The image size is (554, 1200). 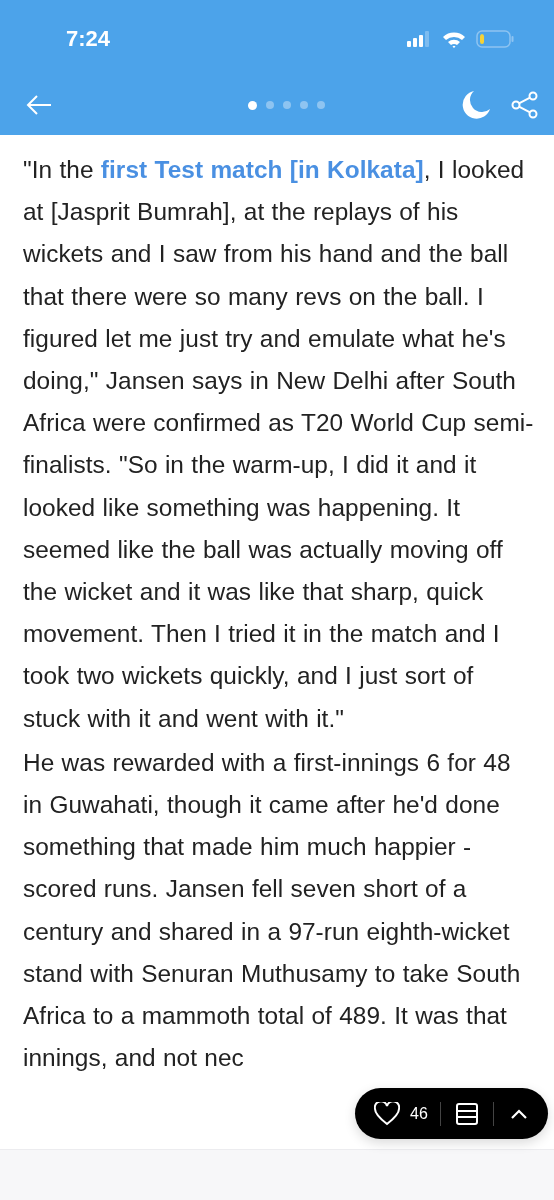 What do you see at coordinates (88, 39) in the screenshot?
I see `status-time: 7:24` at bounding box center [88, 39].